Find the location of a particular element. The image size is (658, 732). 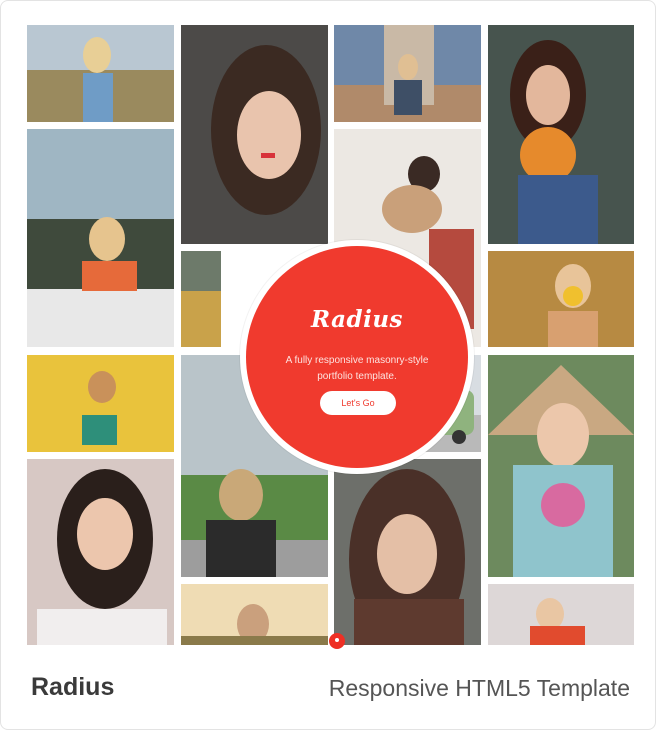

lets-go-button: Let's Go is located at coordinates (358, 403).